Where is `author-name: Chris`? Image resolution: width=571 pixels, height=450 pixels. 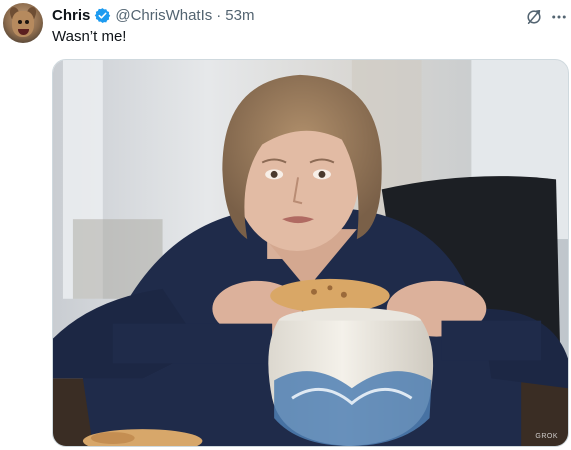
author-name: Chris is located at coordinates (71, 15).